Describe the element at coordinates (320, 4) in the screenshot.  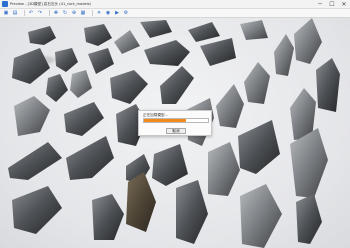
I see `minimize-button: ─` at that location.